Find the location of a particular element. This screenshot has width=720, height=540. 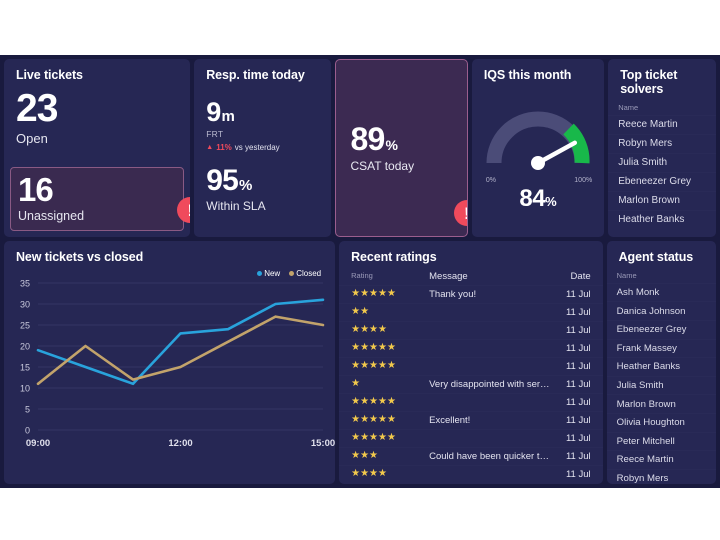

frt-stat: 9 m FRT ▲ 11% vs yesterday is located at coordinates (262, 117).